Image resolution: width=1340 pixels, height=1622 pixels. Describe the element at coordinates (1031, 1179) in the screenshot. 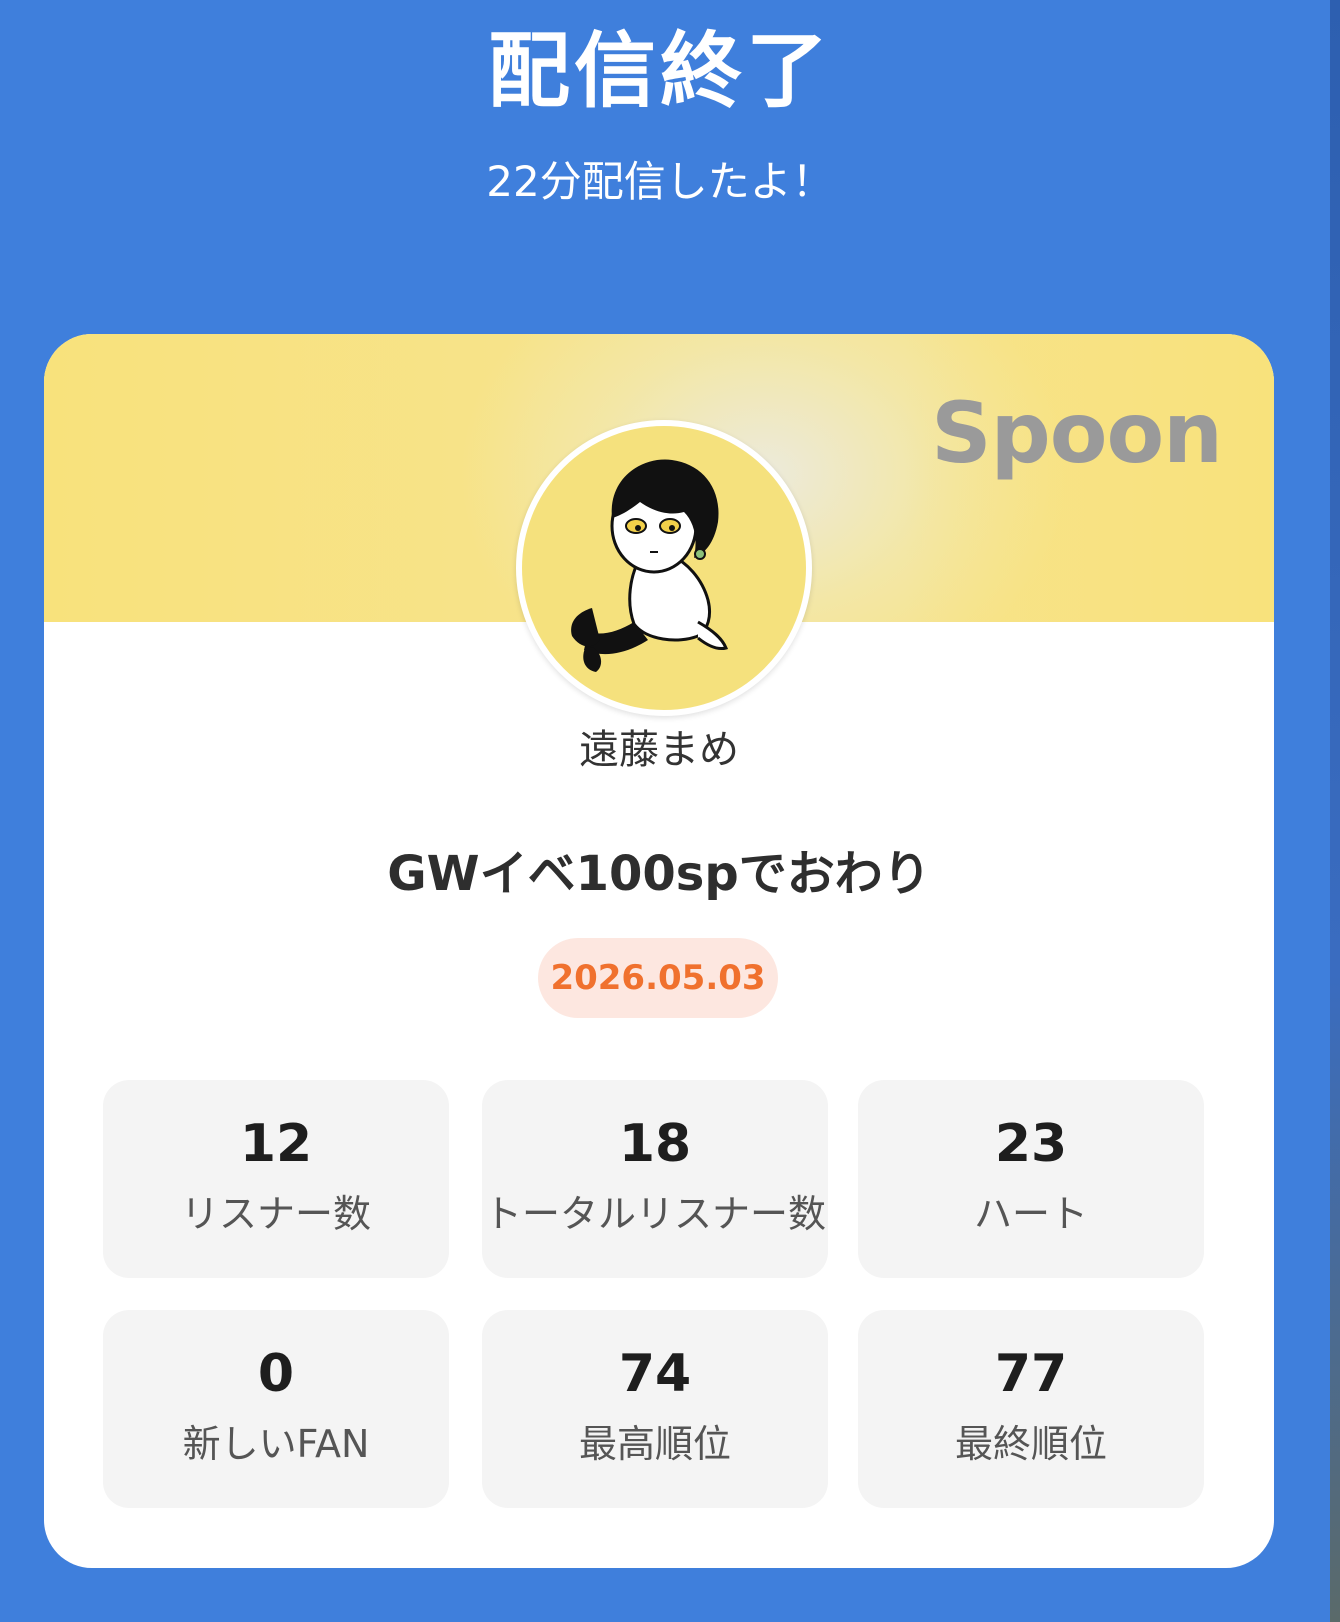

I see `stat-hearts: 23 ハート` at that location.